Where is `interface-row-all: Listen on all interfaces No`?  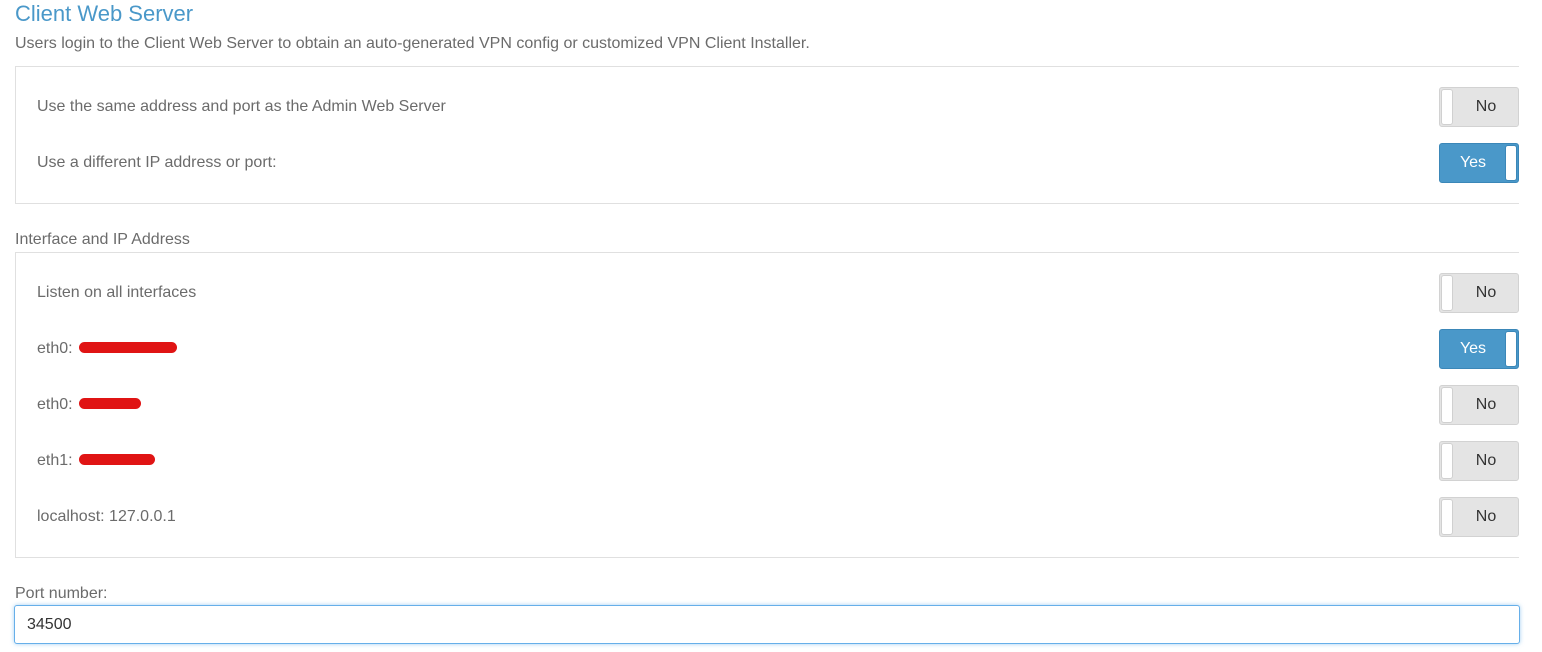 interface-row-all: Listen on all interfaces No is located at coordinates (768, 293).